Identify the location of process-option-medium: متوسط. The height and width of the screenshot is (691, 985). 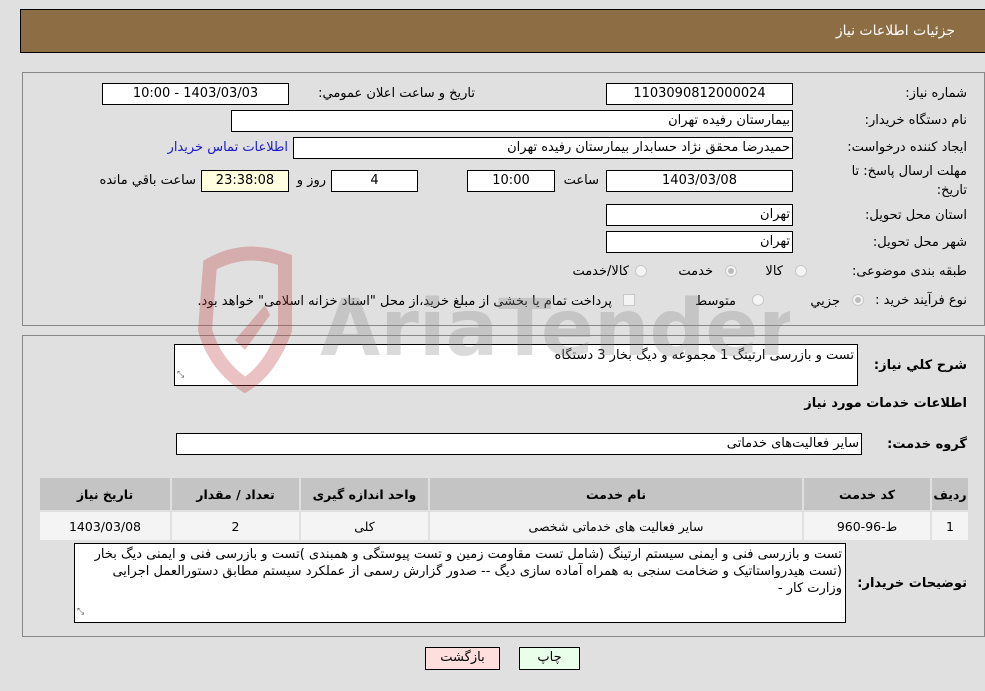
(715, 301).